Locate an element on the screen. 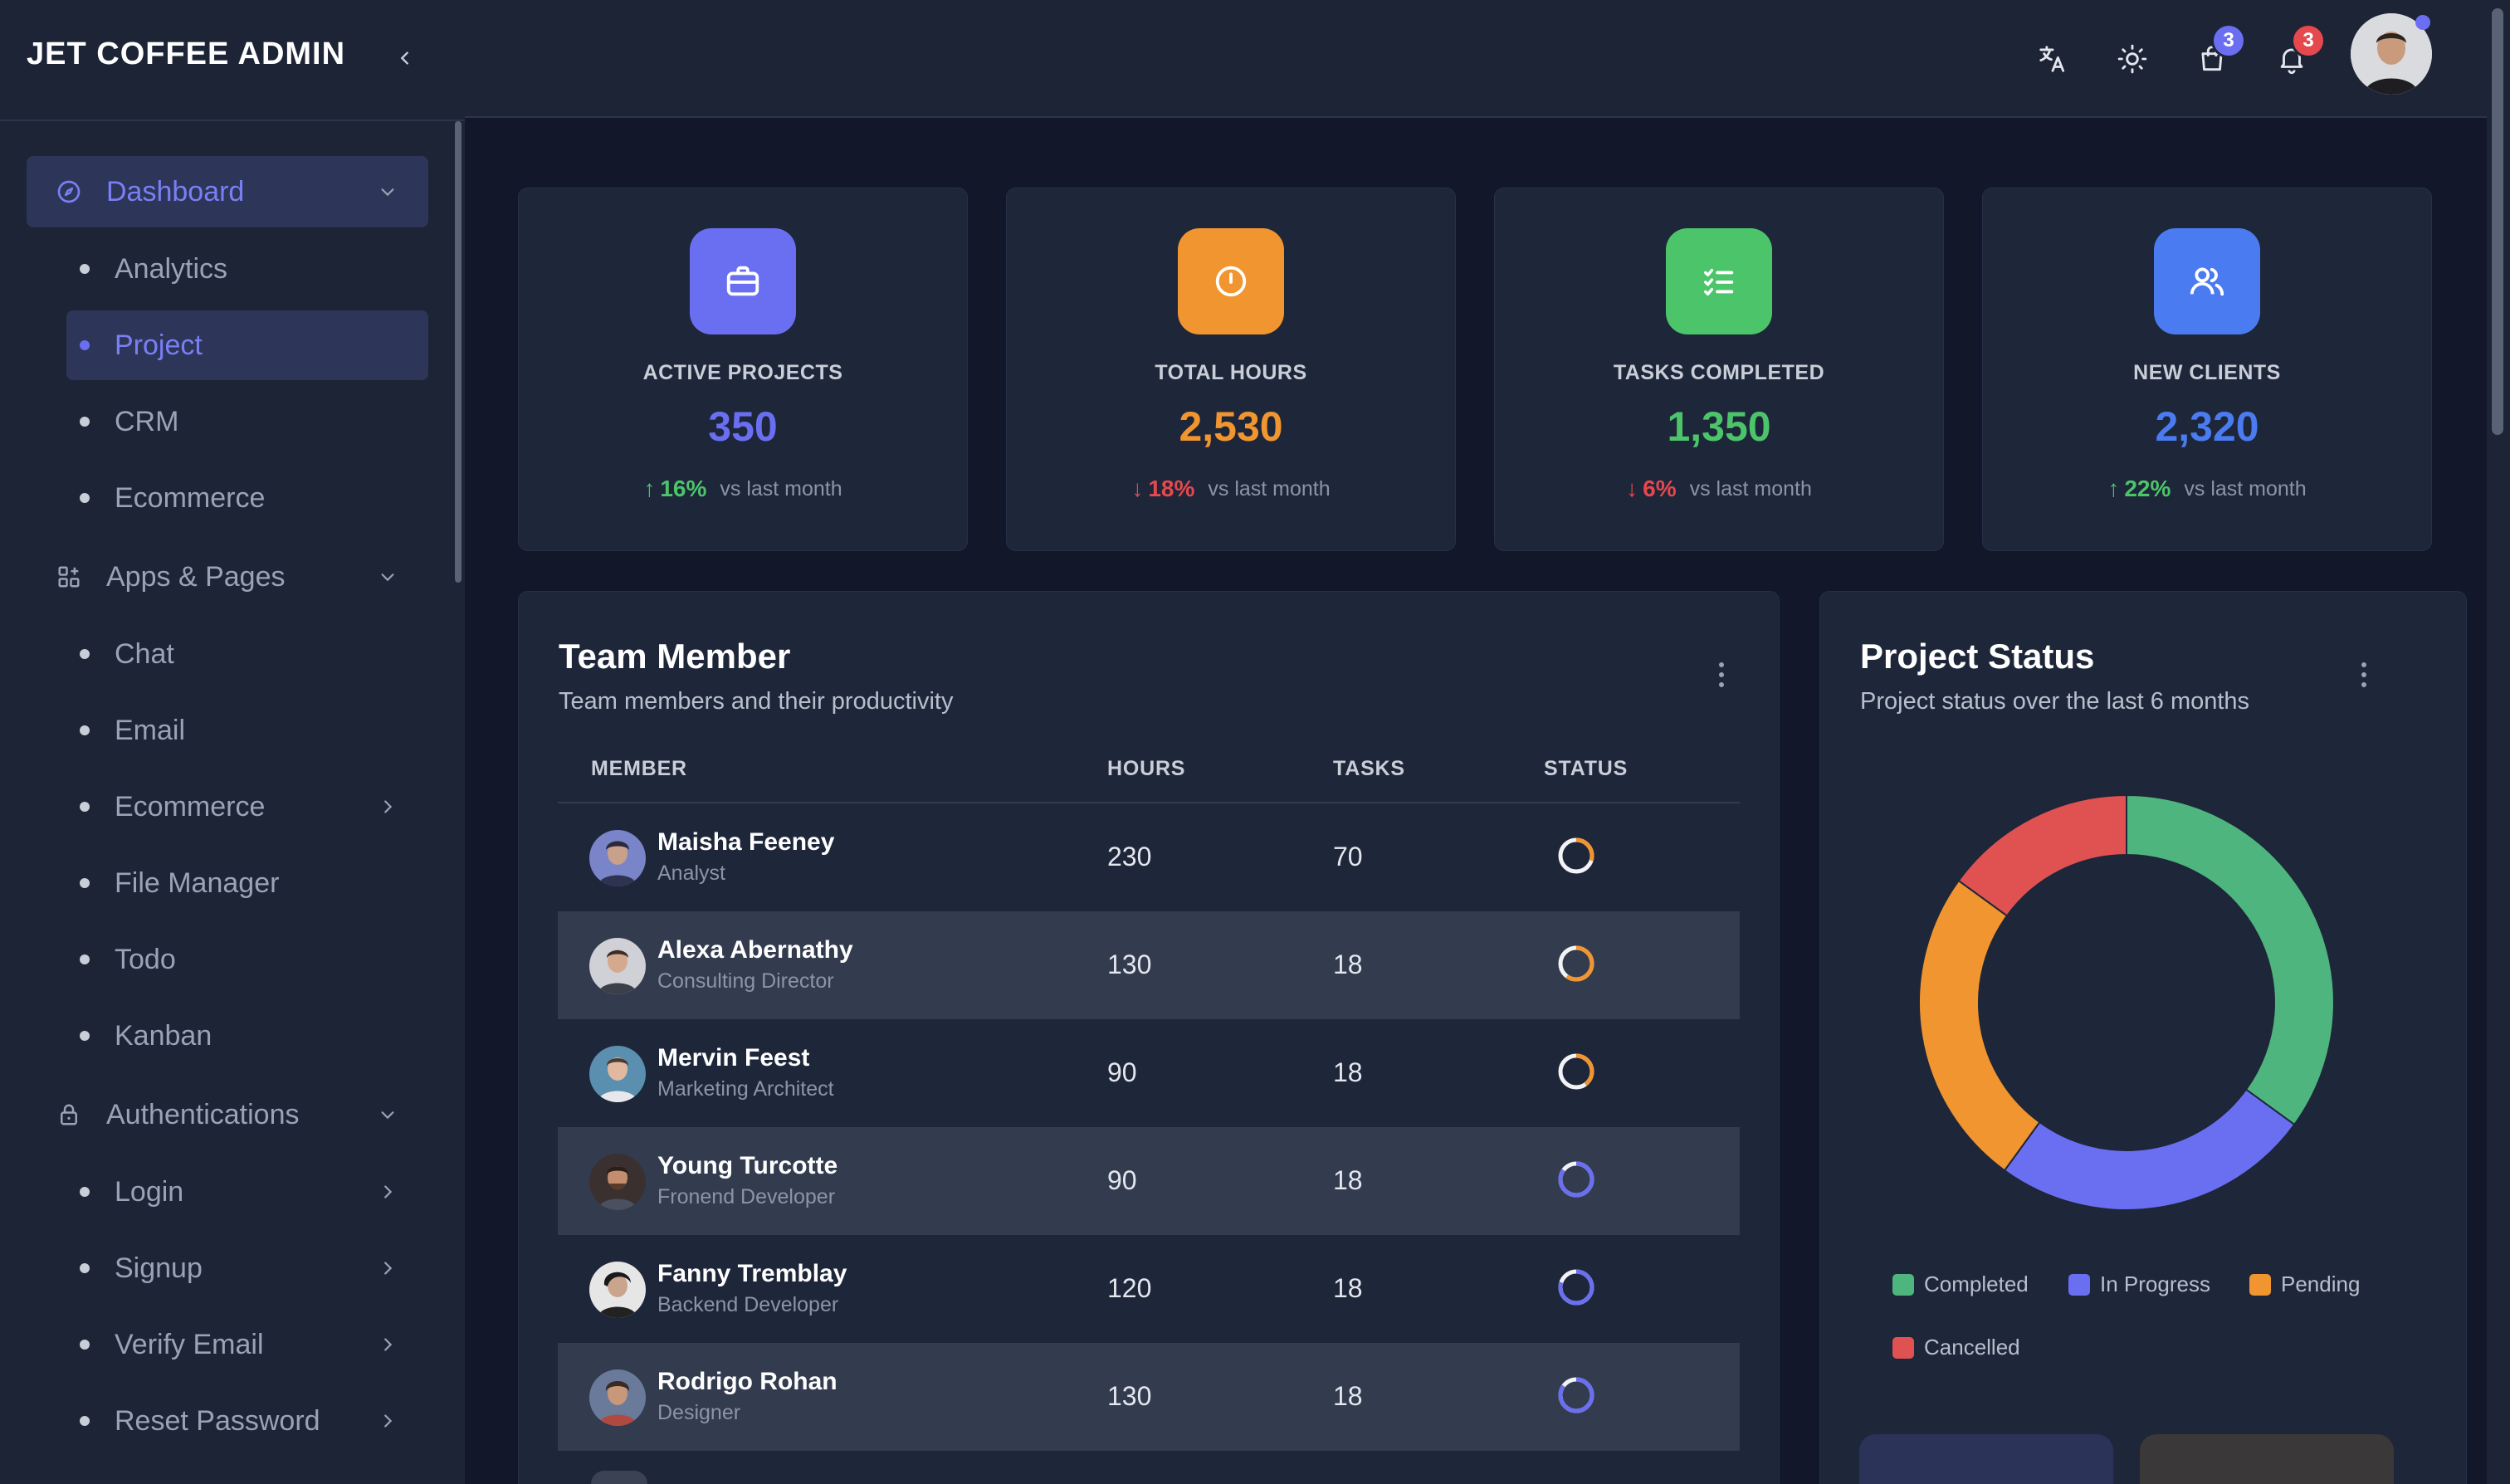 This screenshot has height=1484, width=2510. member-tasks: 70 is located at coordinates (1348, 857).